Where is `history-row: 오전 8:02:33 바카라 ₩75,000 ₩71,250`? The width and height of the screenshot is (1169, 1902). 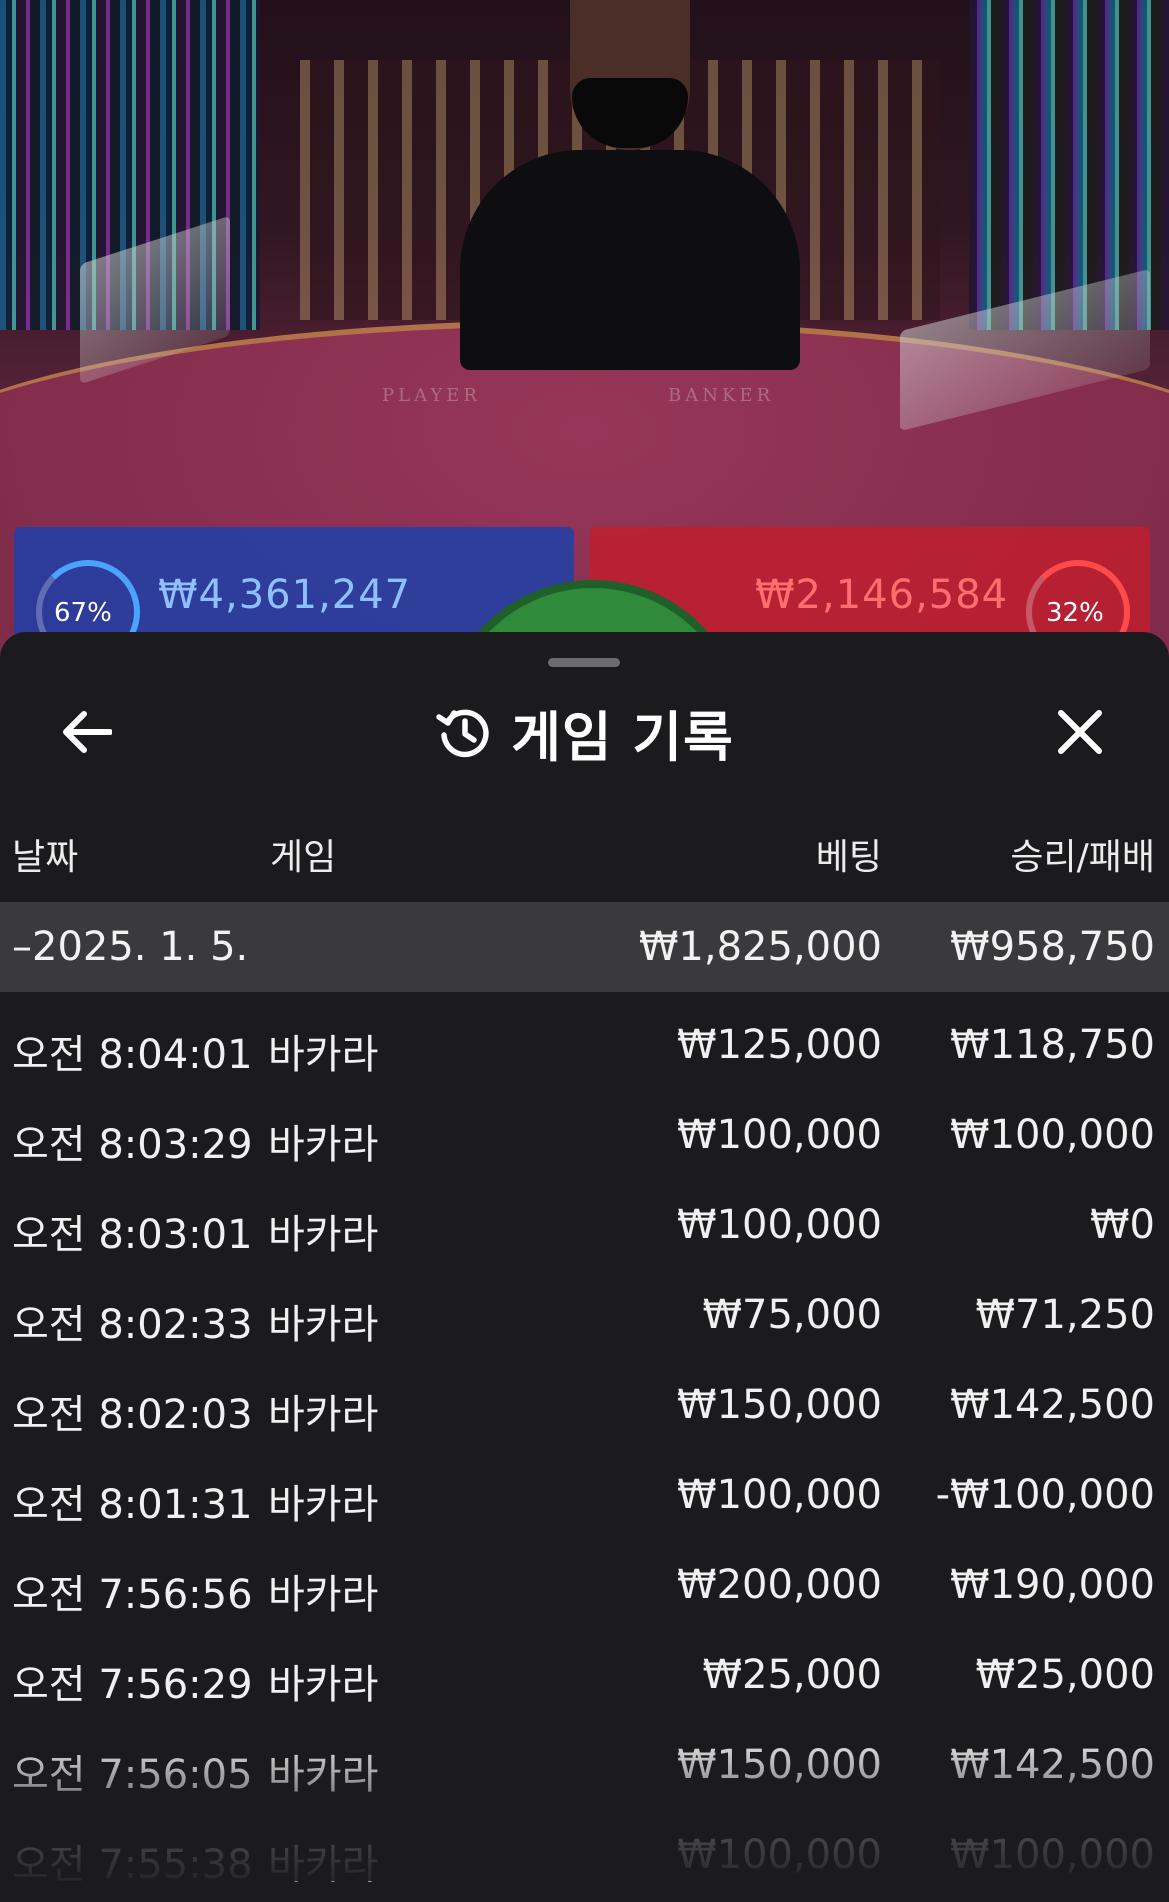 history-row: 오전 8:02:33 바카라 ₩75,000 ₩71,250 is located at coordinates (584, 1317).